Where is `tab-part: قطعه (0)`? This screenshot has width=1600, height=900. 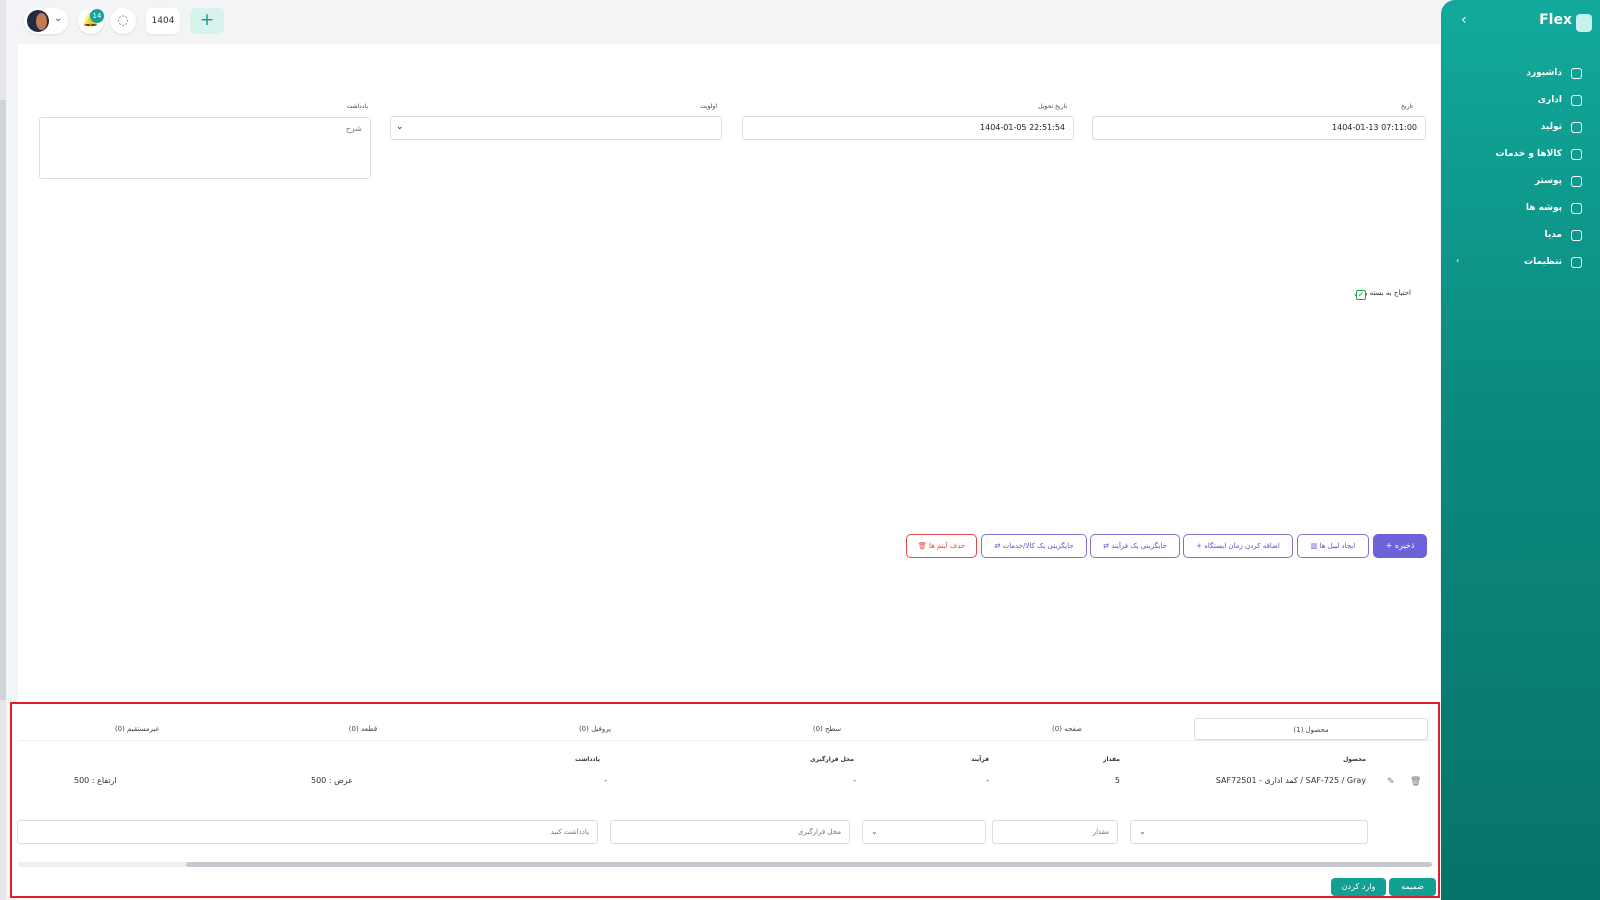
tab-part: قطعه (0) is located at coordinates (363, 729).